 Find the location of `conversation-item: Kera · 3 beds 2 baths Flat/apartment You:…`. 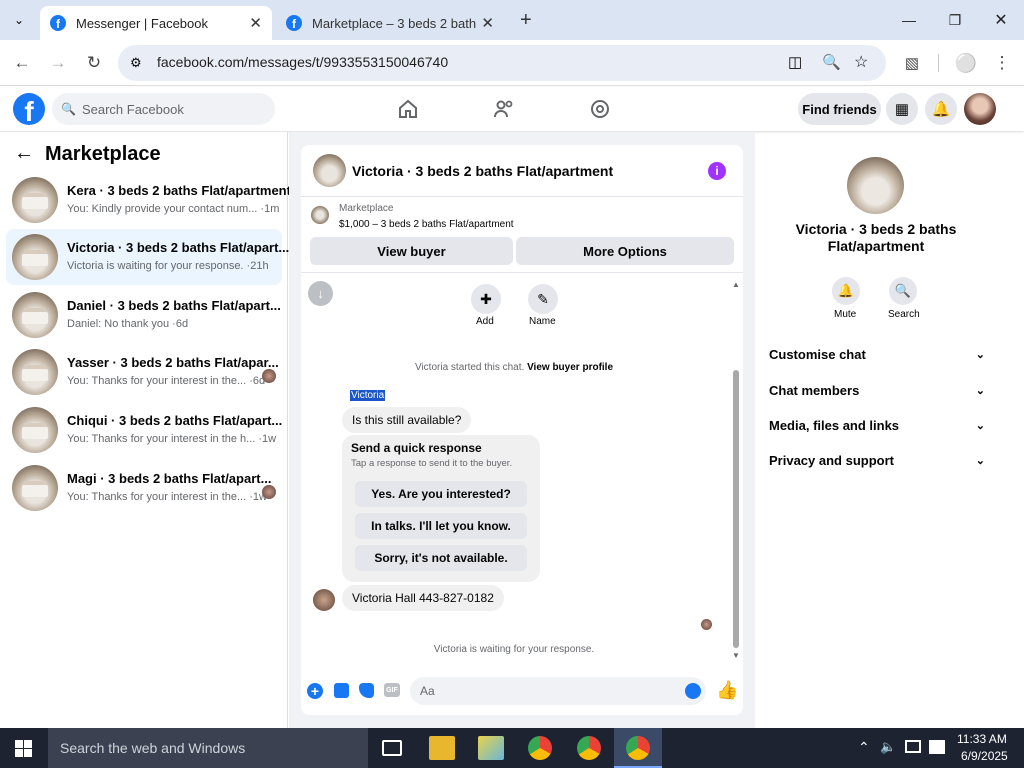

conversation-item: Kera · 3 beds 2 baths Flat/apartment You:… is located at coordinates (148, 200).